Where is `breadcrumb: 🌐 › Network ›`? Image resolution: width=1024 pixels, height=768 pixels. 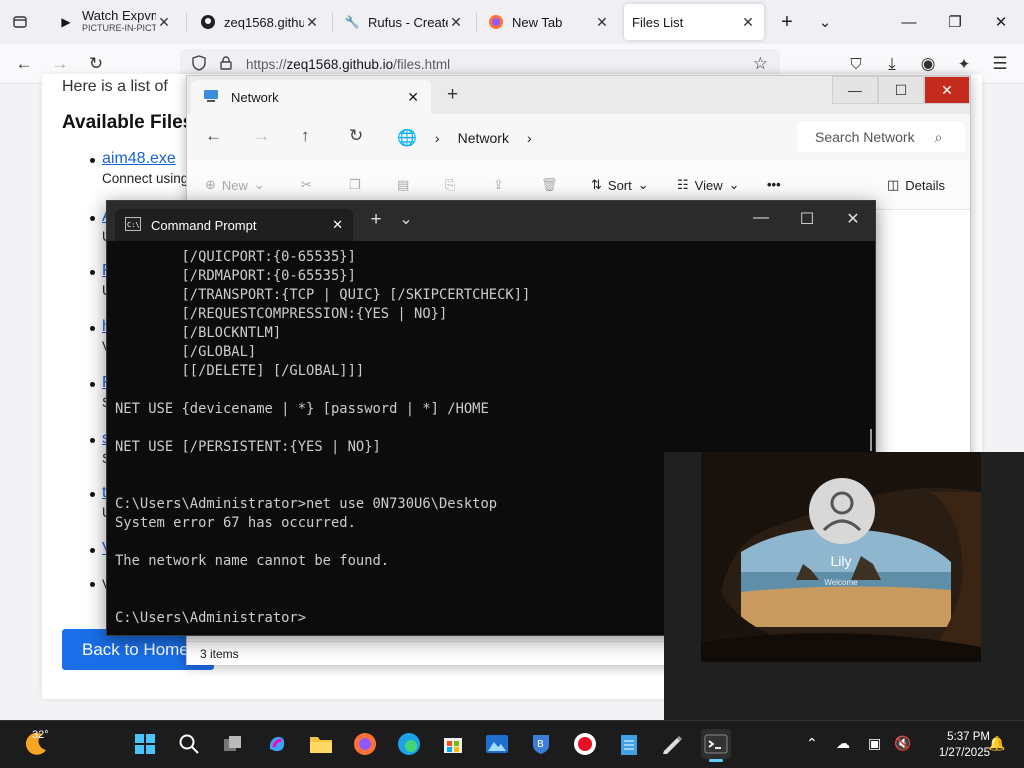 breadcrumb: 🌐 › Network › is located at coordinates (464, 138).